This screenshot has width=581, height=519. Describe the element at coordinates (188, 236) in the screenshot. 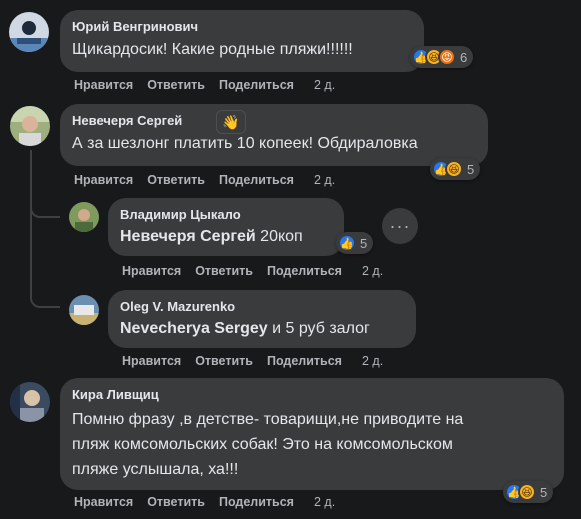

I see `mention-link: Невечеря Сергей` at that location.